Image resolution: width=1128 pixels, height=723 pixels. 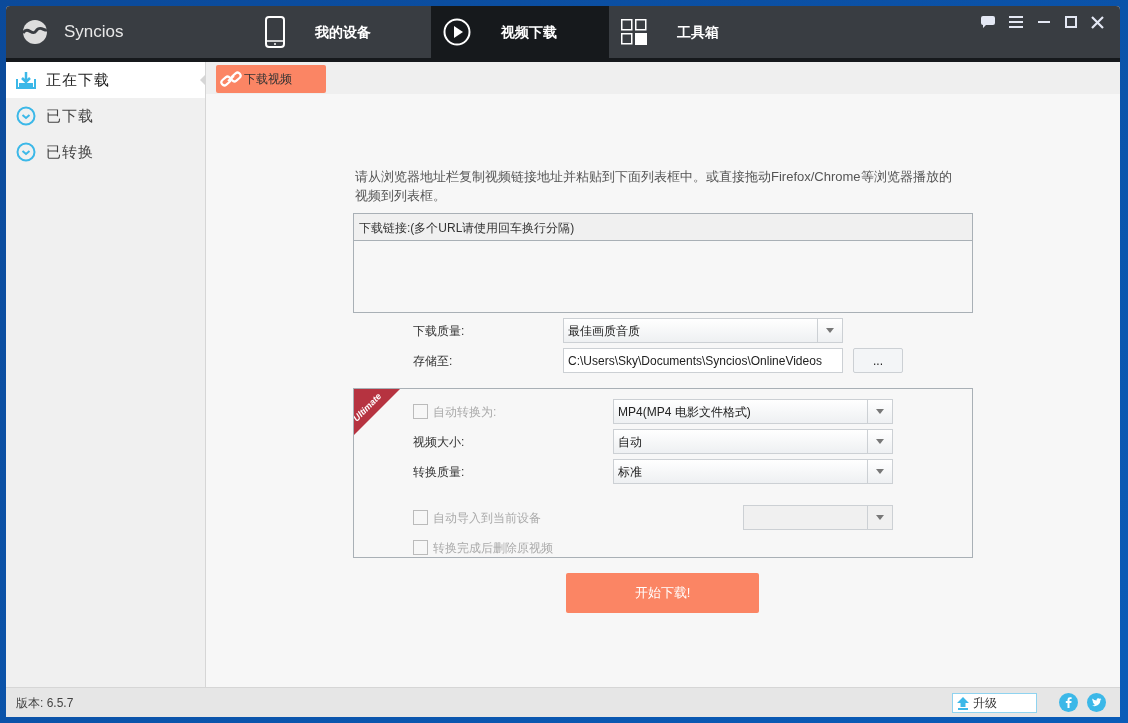 What do you see at coordinates (439, 331) in the screenshot?
I see `field-label: 下载质量:` at bounding box center [439, 331].